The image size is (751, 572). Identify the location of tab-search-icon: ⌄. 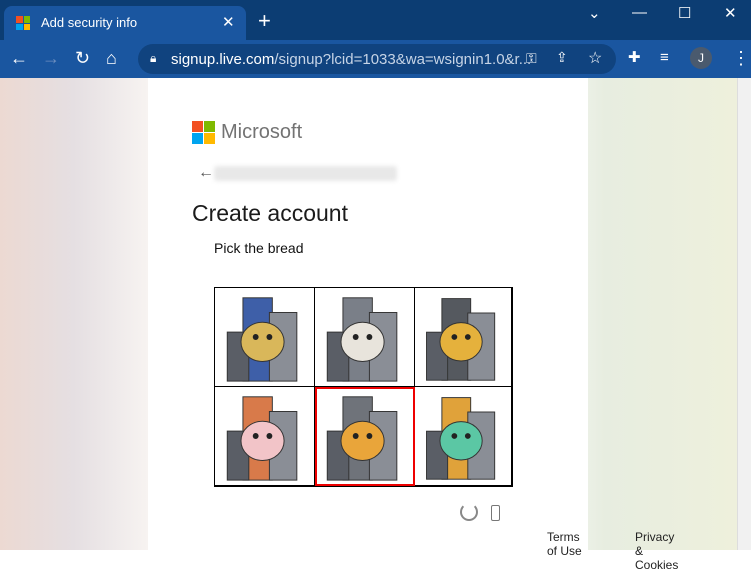
(594, 13).